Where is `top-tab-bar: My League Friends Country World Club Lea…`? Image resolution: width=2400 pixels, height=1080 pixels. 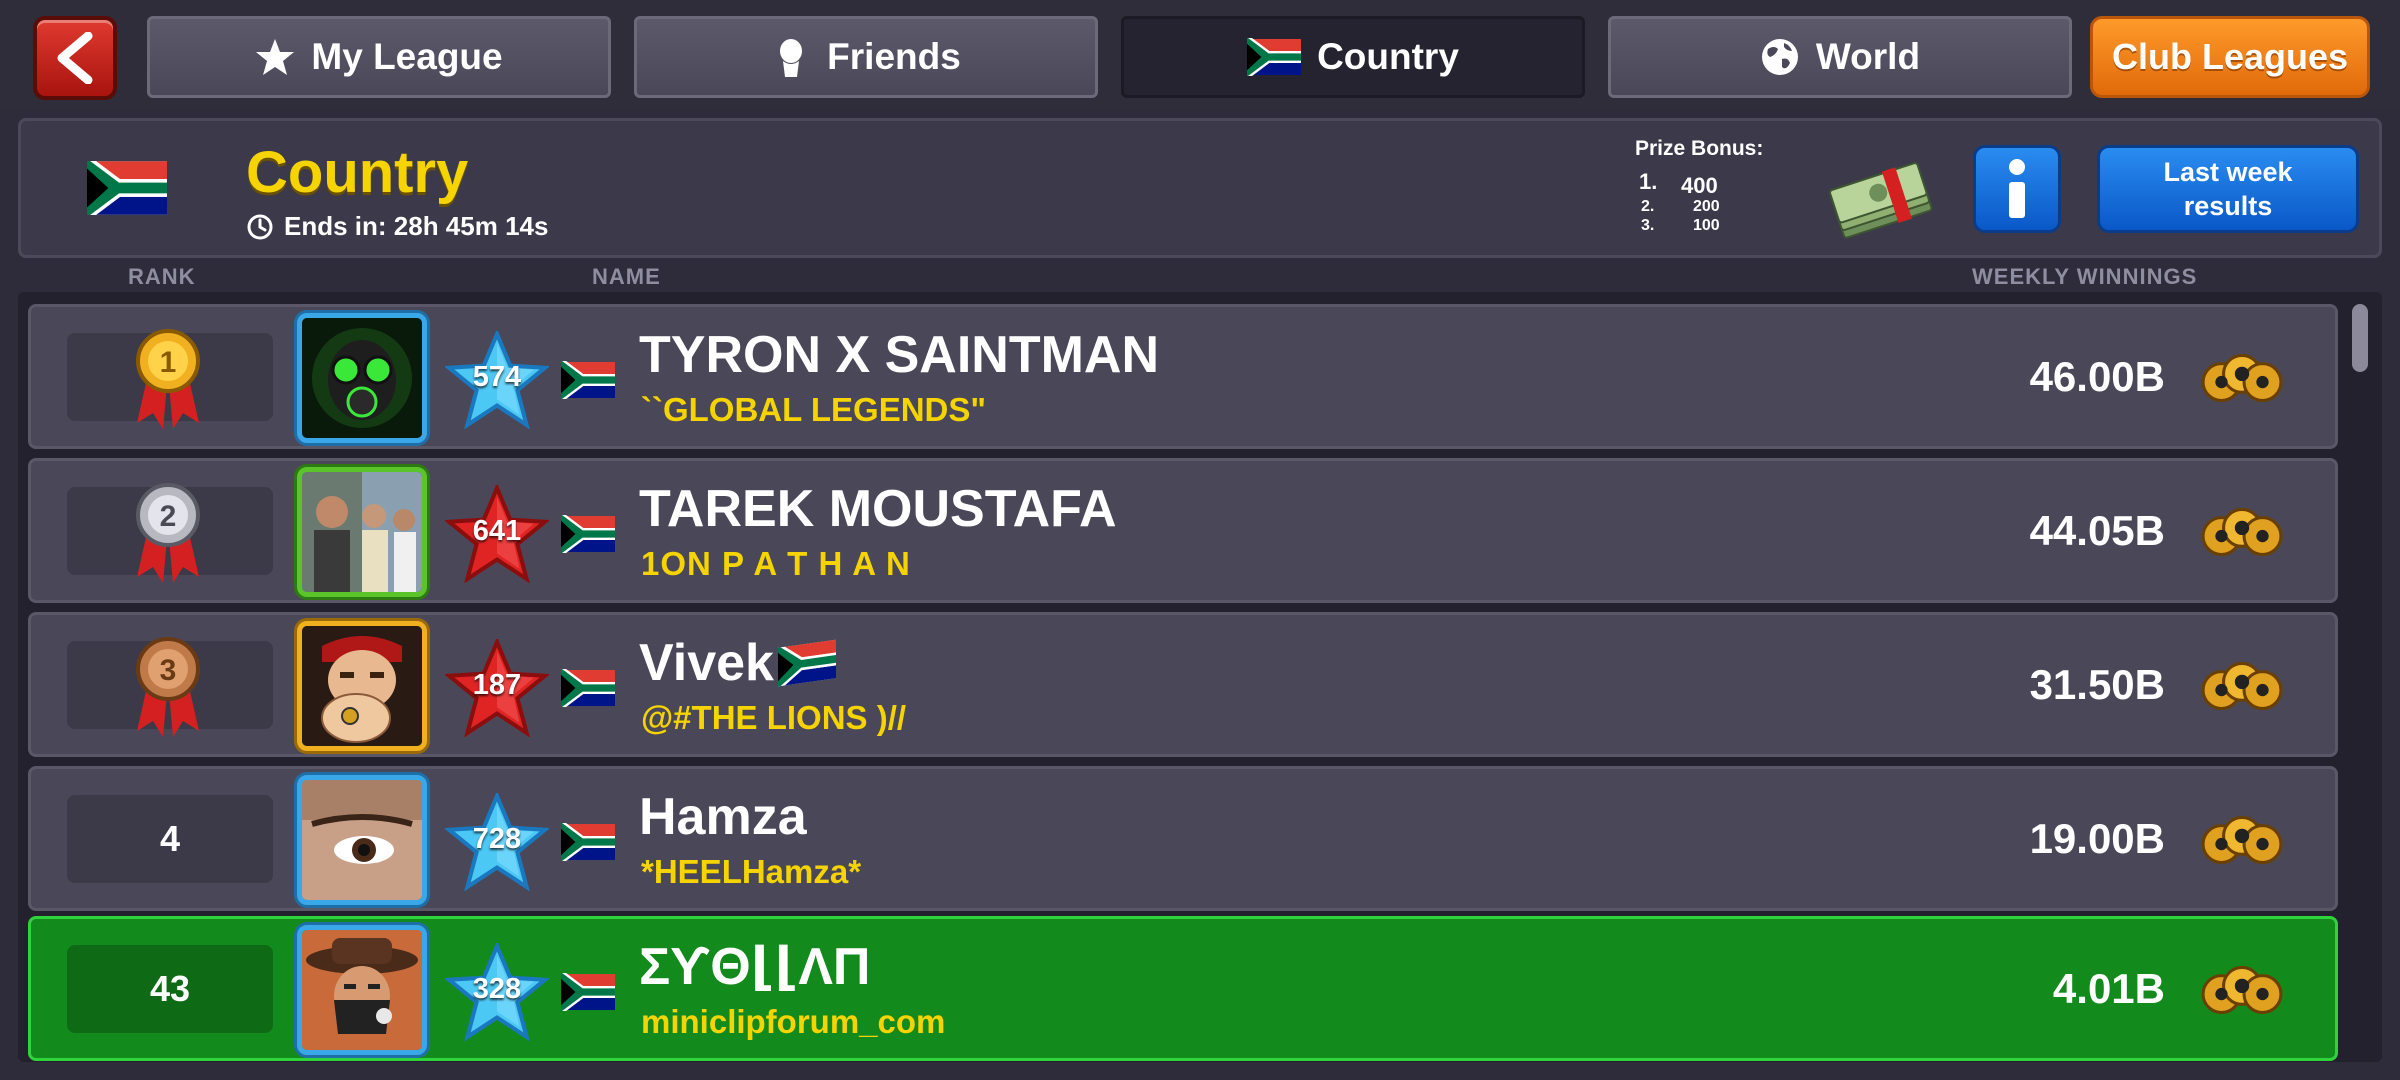
top-tab-bar: My League Friends Country World Club Lea… is located at coordinates (1200, 55).